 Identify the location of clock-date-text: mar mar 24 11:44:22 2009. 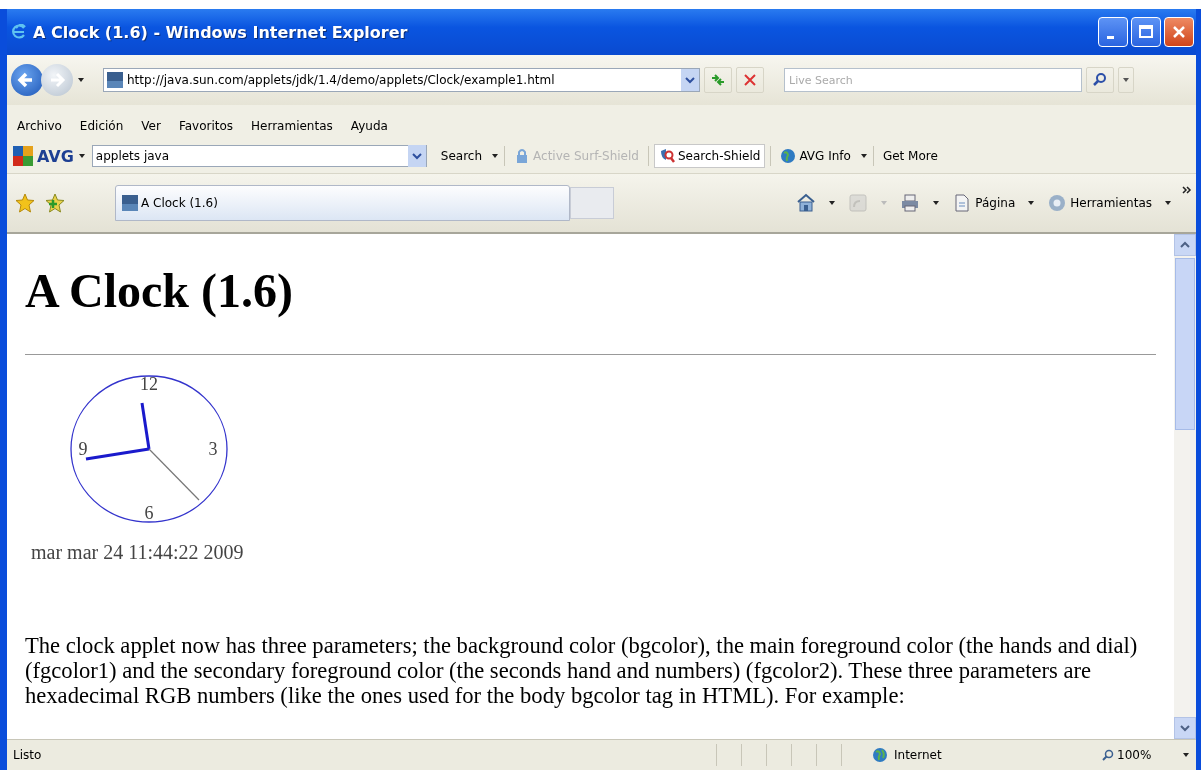
(138, 552).